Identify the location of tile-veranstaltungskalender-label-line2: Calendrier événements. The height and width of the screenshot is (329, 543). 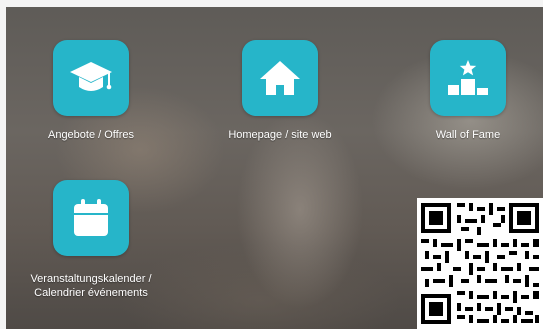
(91, 293).